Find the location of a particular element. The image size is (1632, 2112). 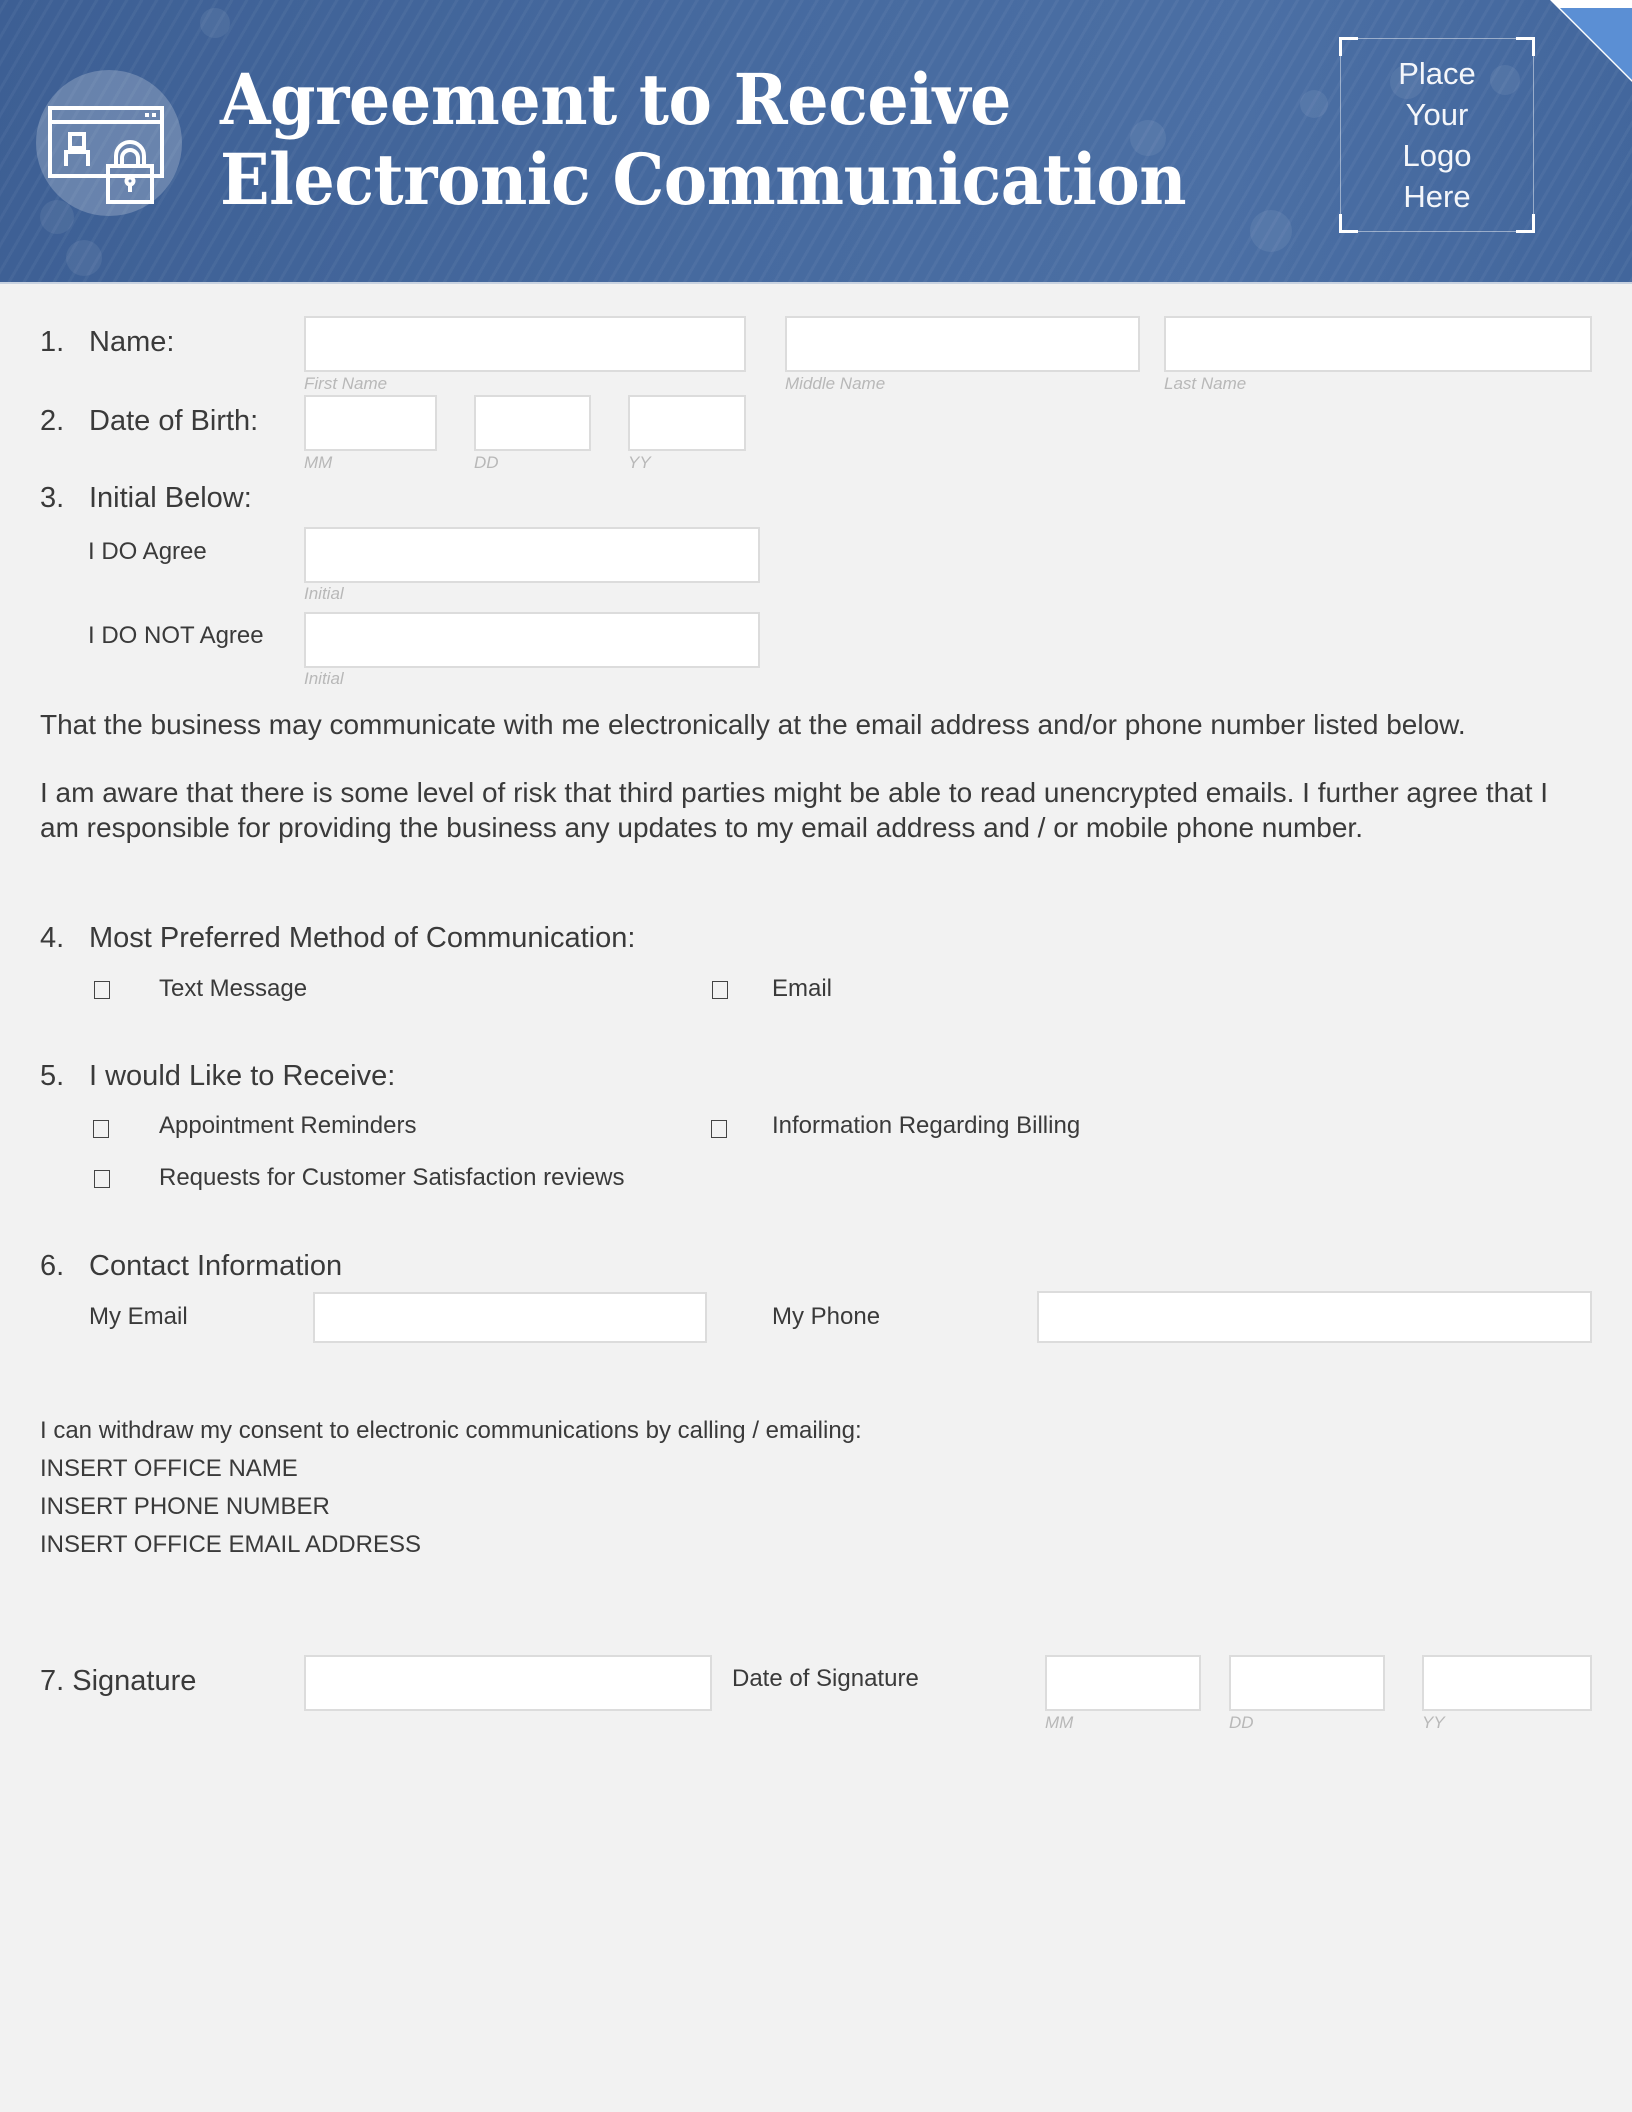

agree-initial-hint: Initial is located at coordinates (324, 593).